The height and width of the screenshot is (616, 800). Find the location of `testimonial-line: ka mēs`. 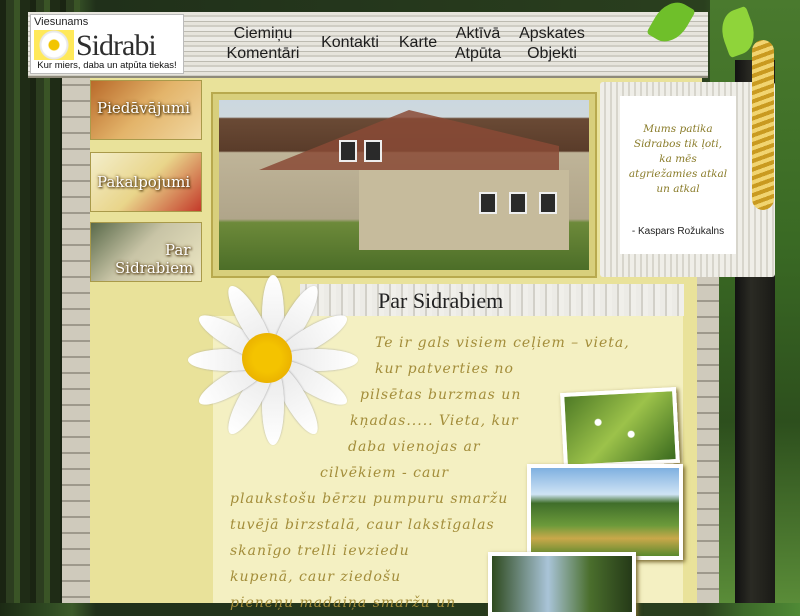

testimonial-line: ka mēs is located at coordinates (678, 159).